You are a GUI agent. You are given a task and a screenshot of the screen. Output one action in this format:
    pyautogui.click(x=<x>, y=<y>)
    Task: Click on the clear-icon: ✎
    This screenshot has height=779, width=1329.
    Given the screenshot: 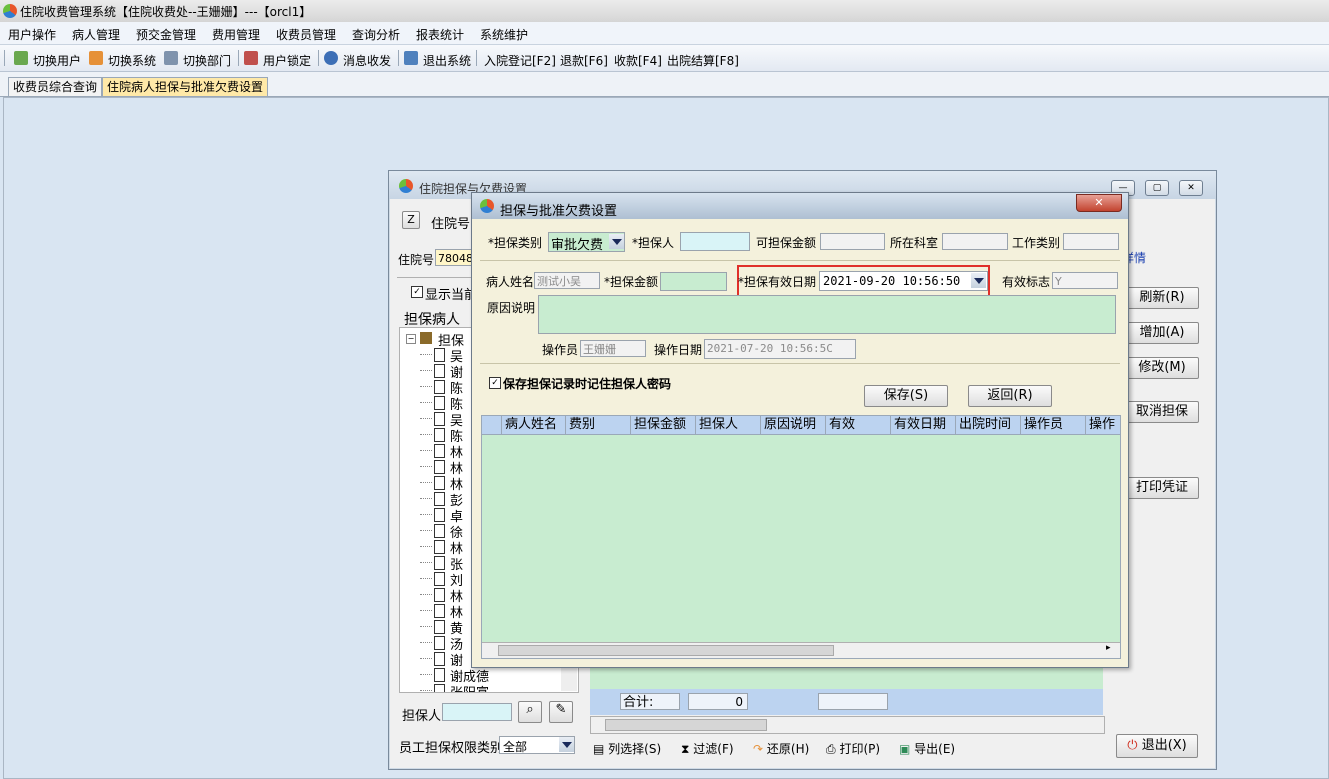 What is the action you would take?
    pyautogui.click(x=561, y=712)
    